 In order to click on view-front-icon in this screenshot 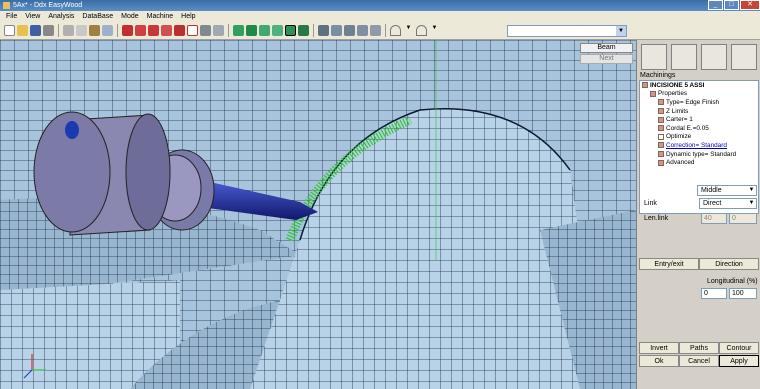, I will do `click(251, 30)`.